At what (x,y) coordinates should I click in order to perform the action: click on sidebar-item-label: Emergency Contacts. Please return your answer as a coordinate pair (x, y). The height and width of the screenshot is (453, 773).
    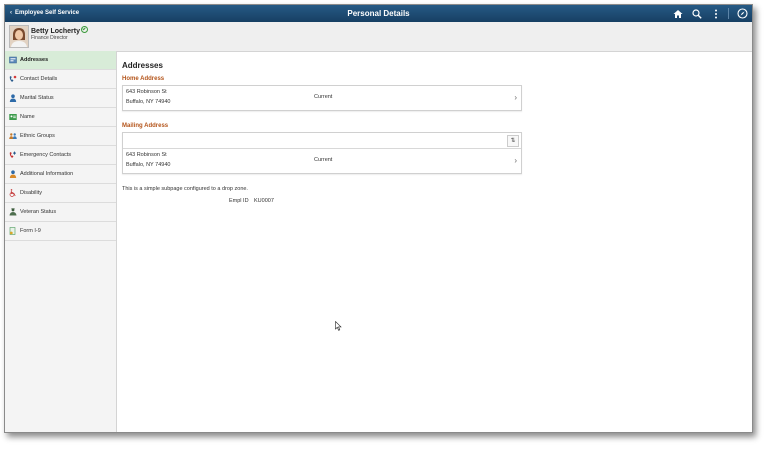
    Looking at the image, I should click on (46, 155).